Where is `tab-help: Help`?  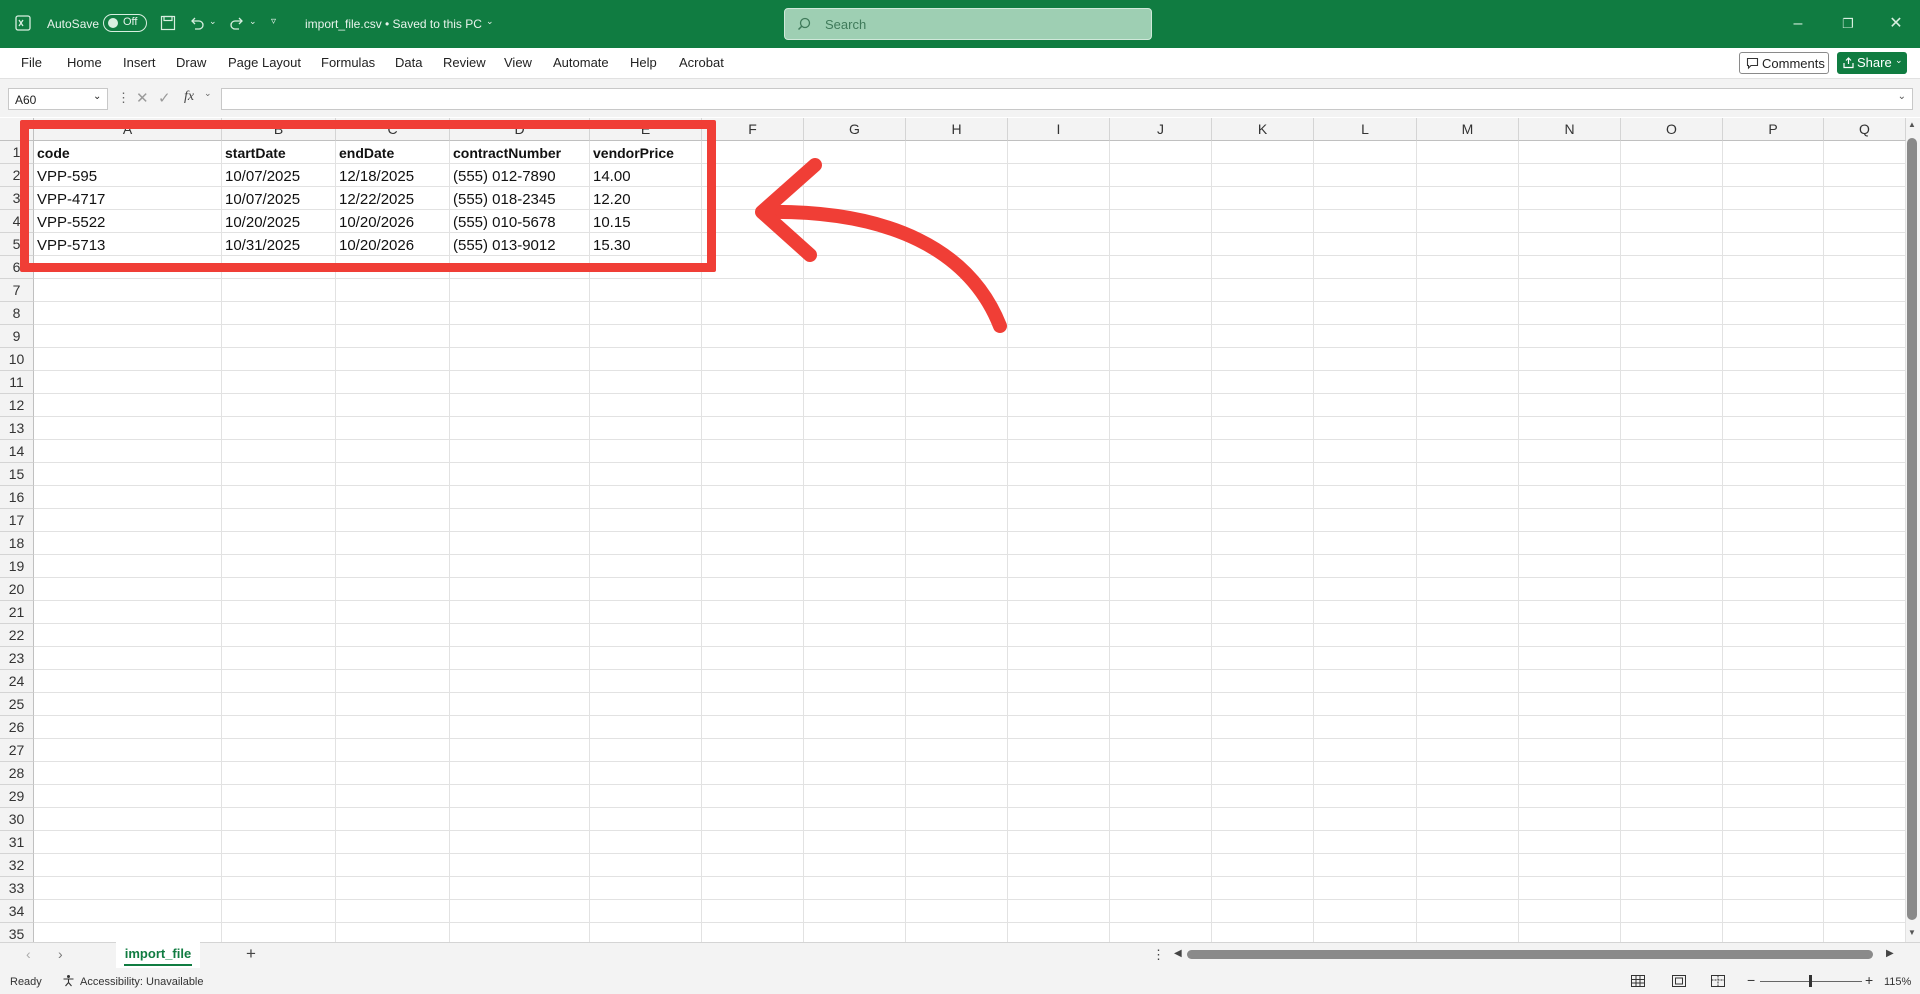 tab-help: Help is located at coordinates (643, 62).